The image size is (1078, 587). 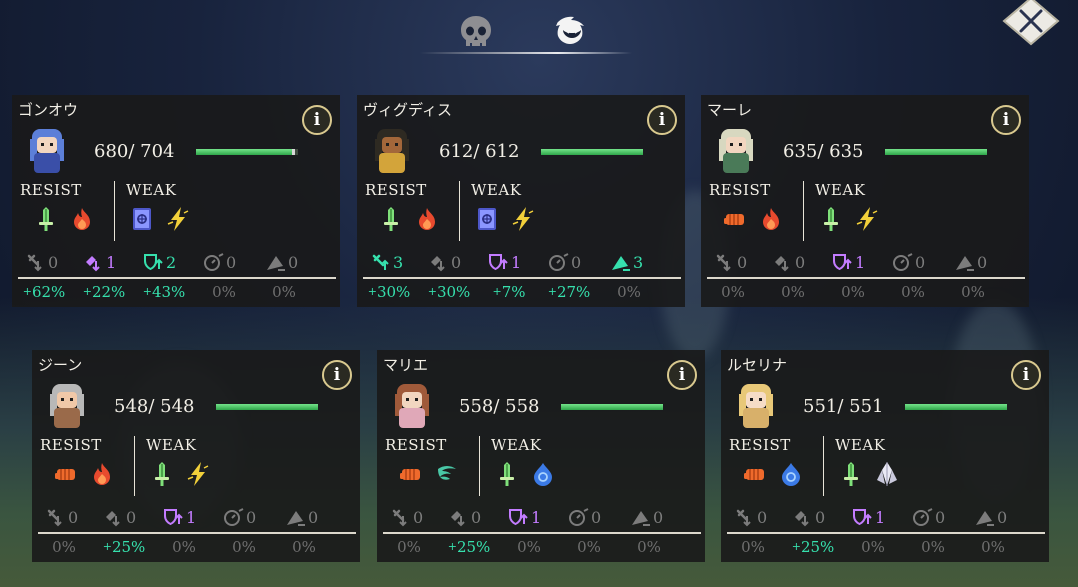 What do you see at coordinates (44, 292) in the screenshot?
I see `stat-percent: +62%` at bounding box center [44, 292].